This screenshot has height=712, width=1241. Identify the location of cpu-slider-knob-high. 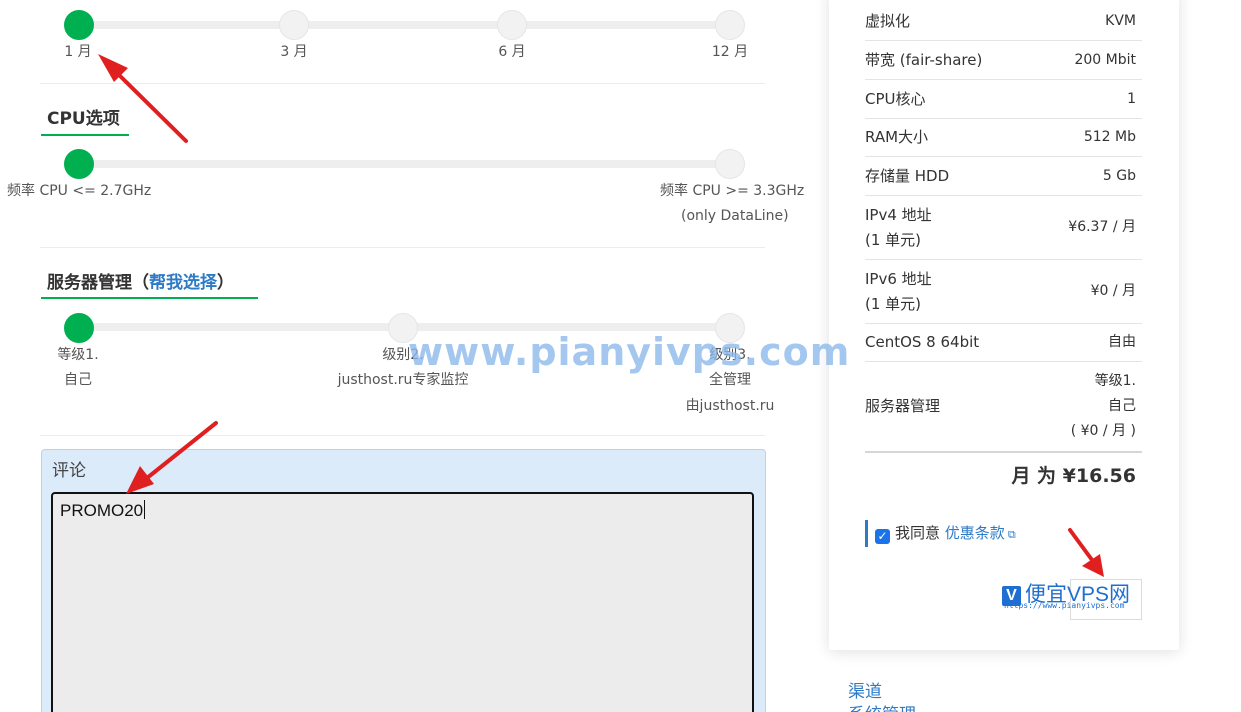
(730, 164).